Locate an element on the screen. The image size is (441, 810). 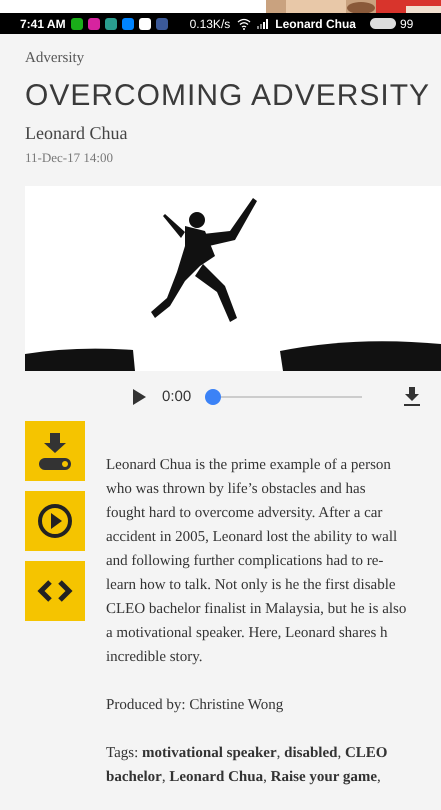
network-speed: 0.13K/s is located at coordinates (210, 24).